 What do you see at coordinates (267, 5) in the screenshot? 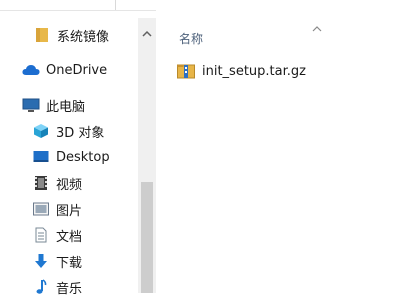
I see `address-bar` at bounding box center [267, 5].